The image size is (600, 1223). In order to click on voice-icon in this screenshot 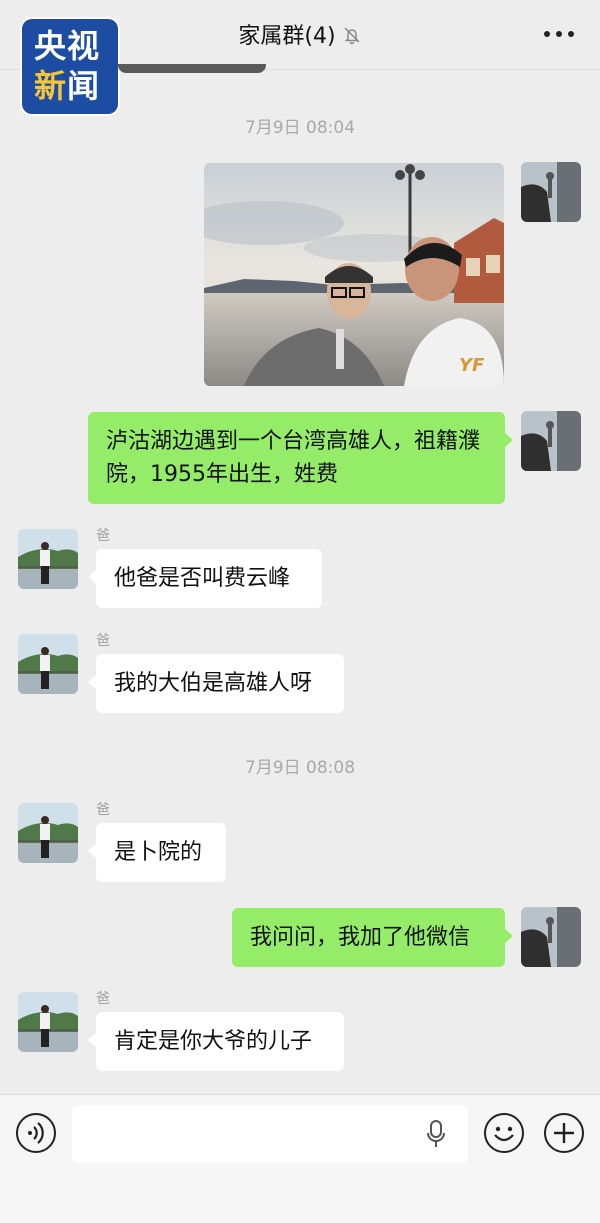, I will do `click(35, 1132)`.